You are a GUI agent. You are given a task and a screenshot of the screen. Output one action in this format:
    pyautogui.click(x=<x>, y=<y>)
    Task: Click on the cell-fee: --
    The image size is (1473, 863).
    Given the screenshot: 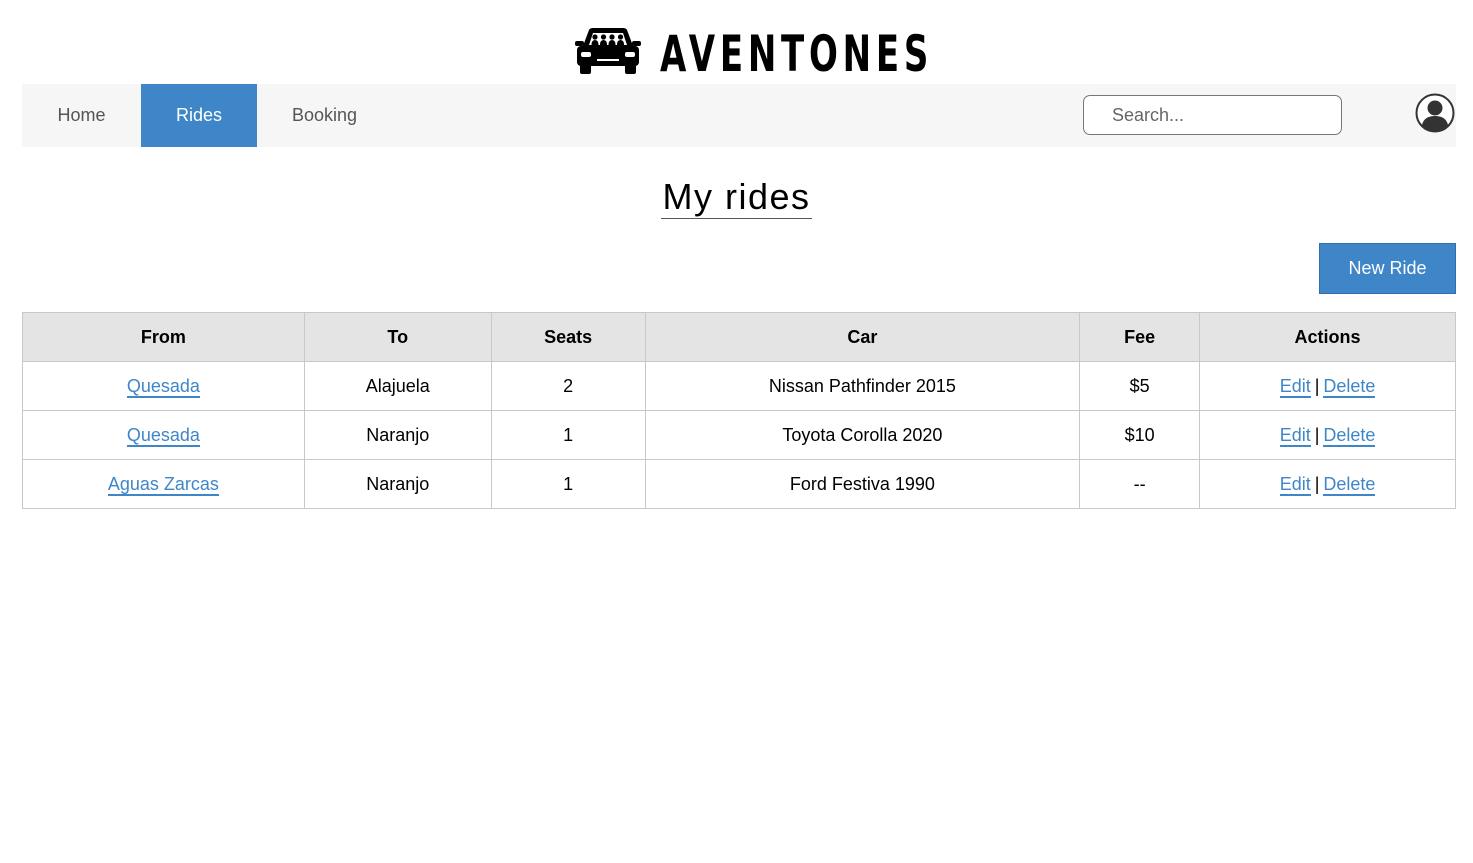 What is the action you would take?
    pyautogui.click(x=1140, y=484)
    